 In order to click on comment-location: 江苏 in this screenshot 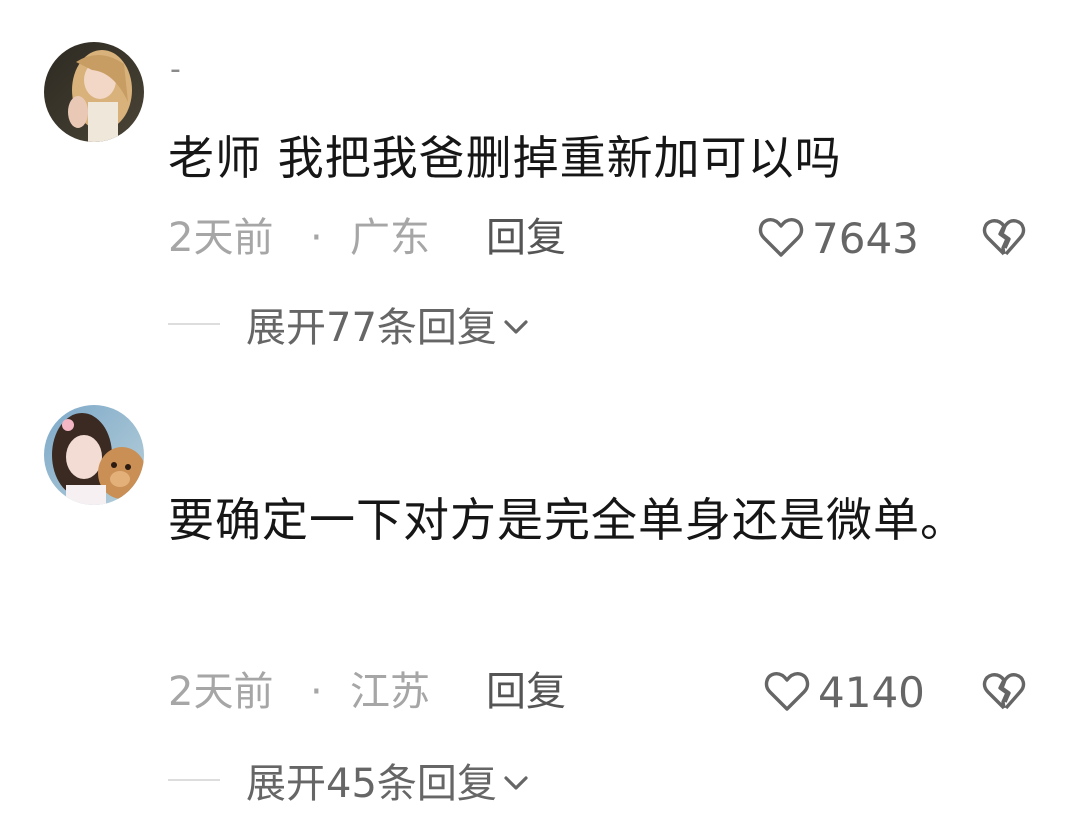, I will do `click(390, 692)`.